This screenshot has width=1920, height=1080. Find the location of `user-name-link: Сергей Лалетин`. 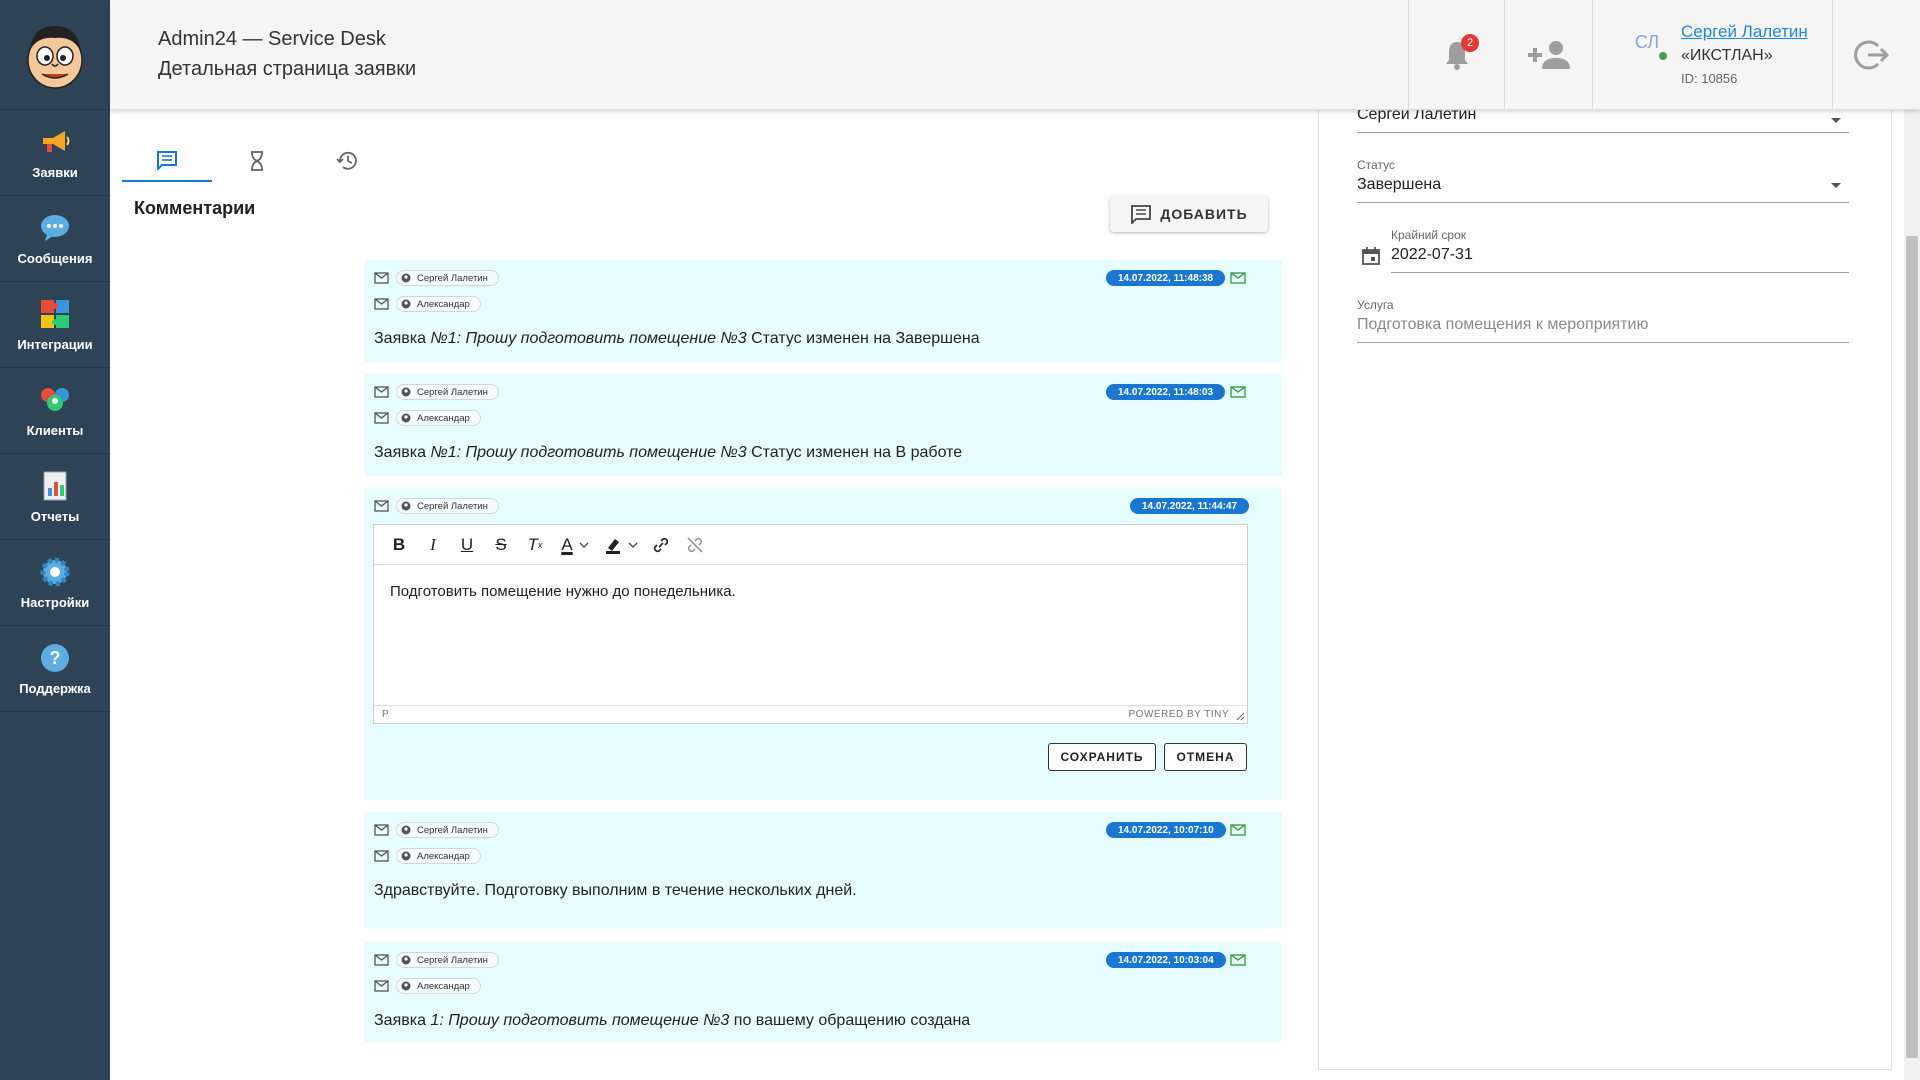

user-name-link: Сергей Лалетин is located at coordinates (1744, 32).